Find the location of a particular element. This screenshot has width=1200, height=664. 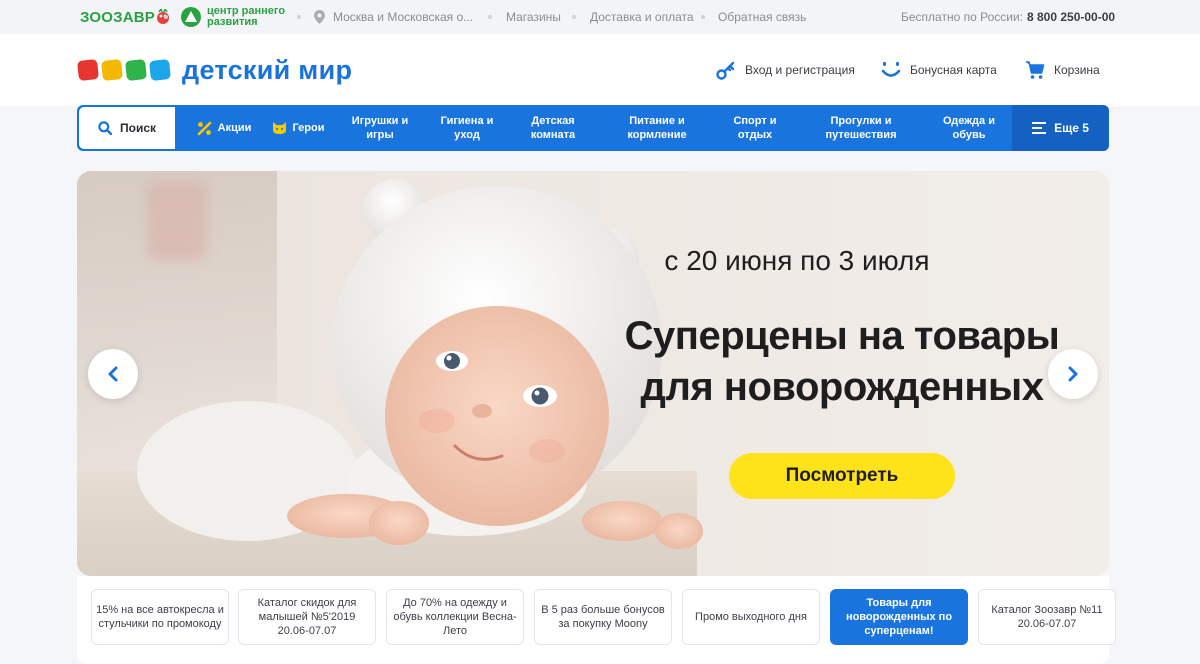

nav-item-travel: Прогулки и путешествия is located at coordinates (861, 128).